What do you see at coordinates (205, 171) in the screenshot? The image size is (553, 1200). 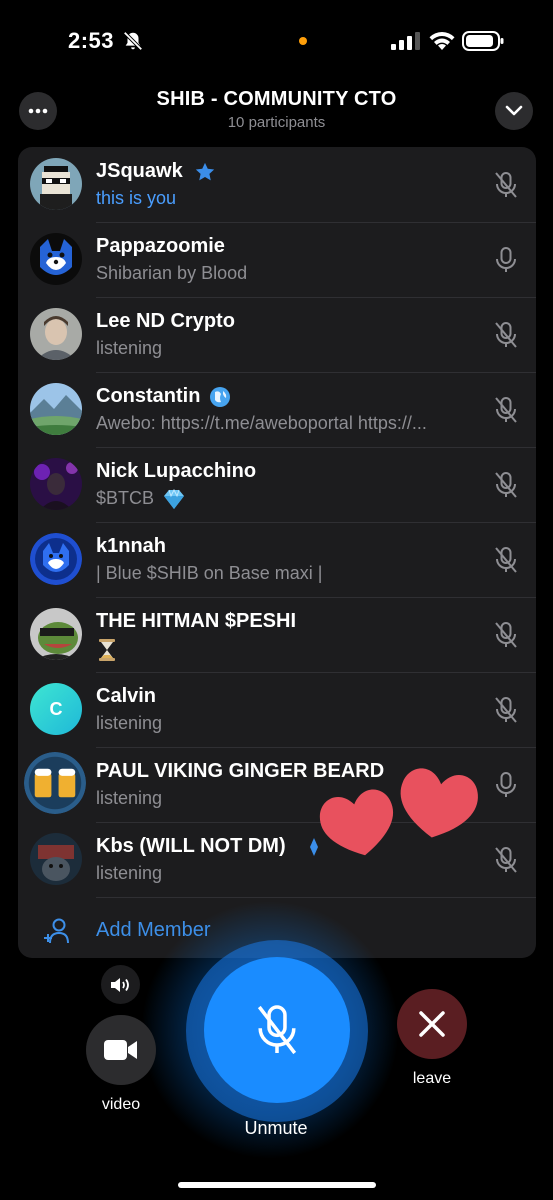 I see `star-icon` at bounding box center [205, 171].